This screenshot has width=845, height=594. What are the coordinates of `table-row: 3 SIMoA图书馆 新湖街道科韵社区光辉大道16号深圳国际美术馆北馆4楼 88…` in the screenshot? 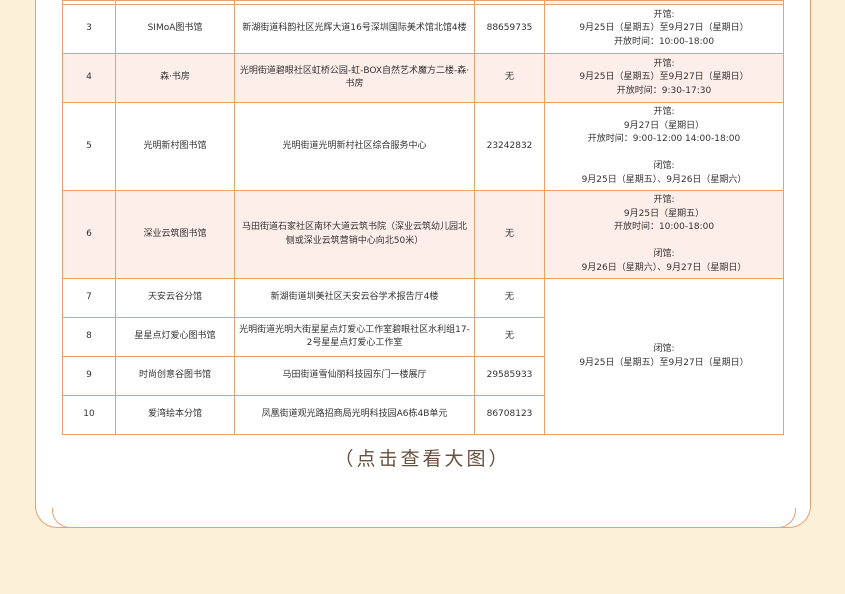 It's located at (423, 29).